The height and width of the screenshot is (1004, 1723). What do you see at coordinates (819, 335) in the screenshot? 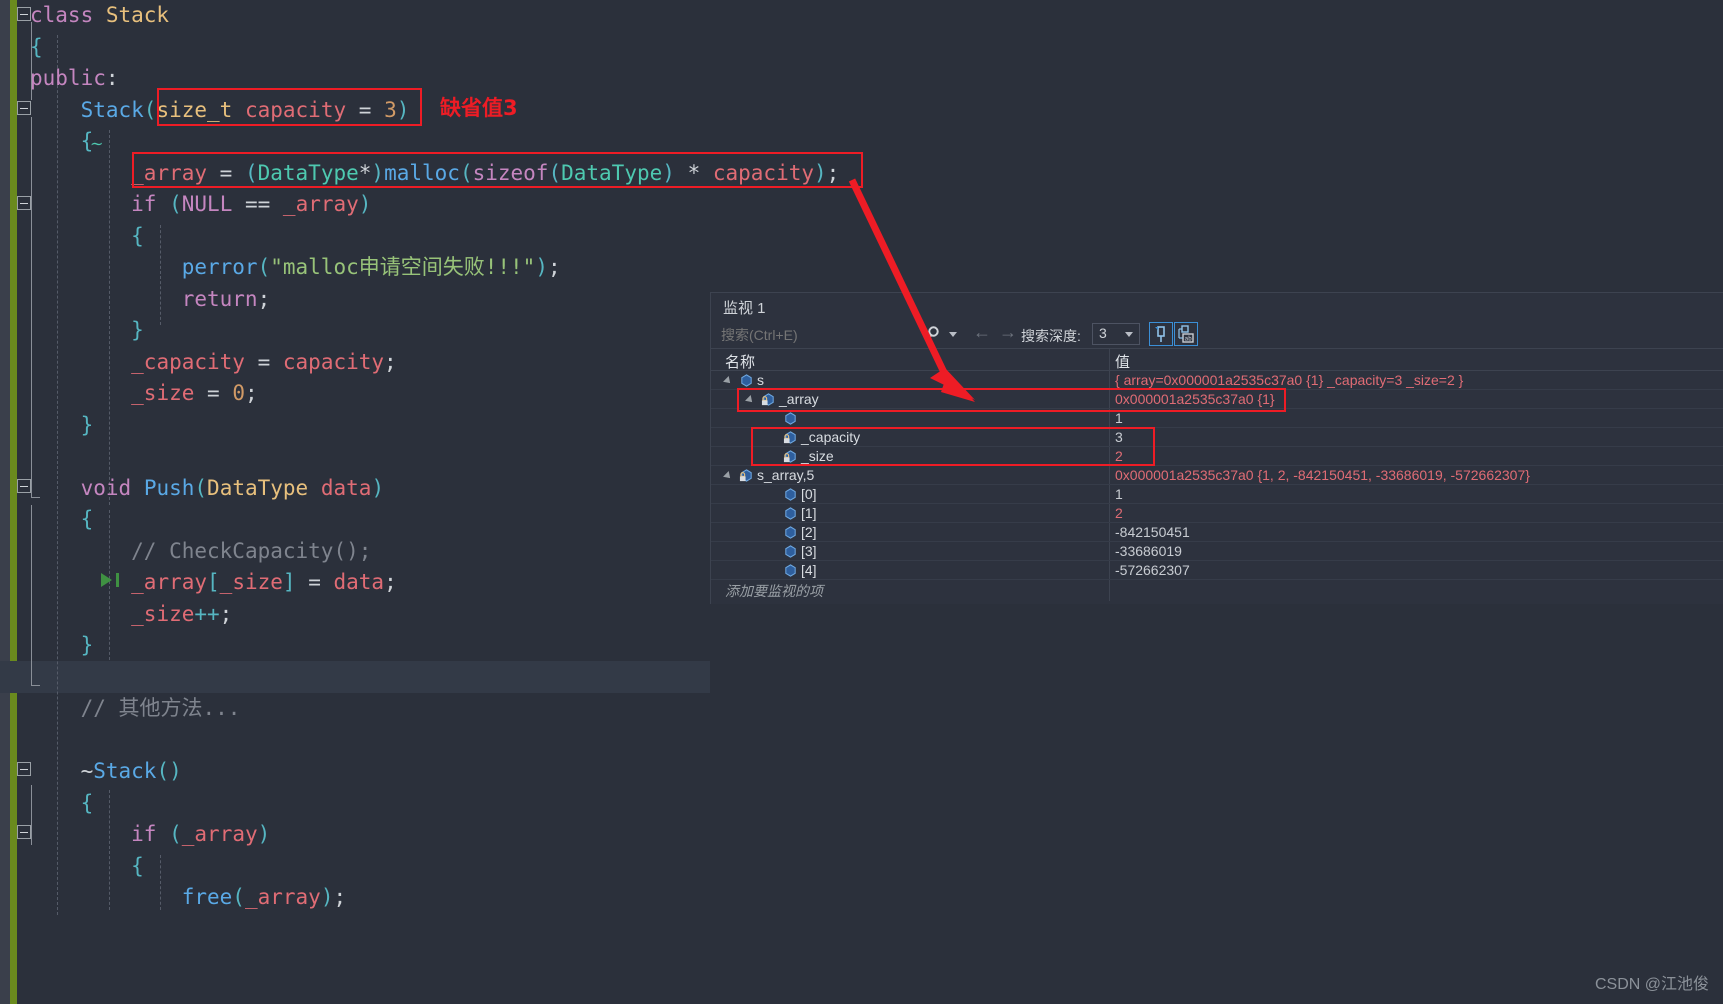
I see `search-input` at bounding box center [819, 335].